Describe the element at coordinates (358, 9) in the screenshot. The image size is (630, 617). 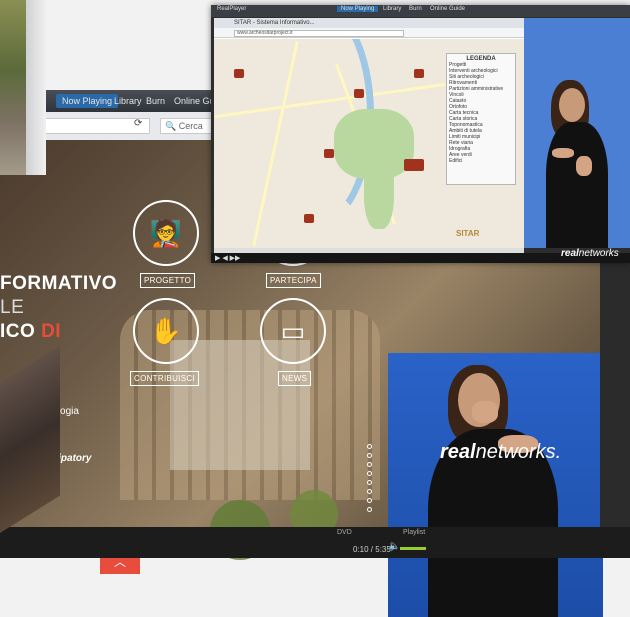
I see `tab-now-playing: Now Playing` at that location.